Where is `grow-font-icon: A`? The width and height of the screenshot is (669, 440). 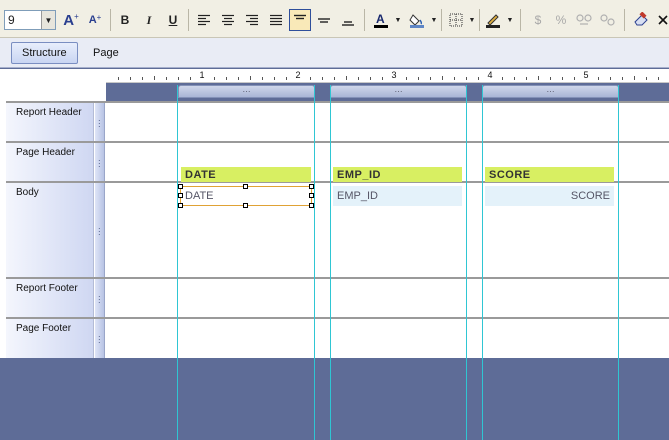
grow-font-icon: A is located at coordinates (69, 20).